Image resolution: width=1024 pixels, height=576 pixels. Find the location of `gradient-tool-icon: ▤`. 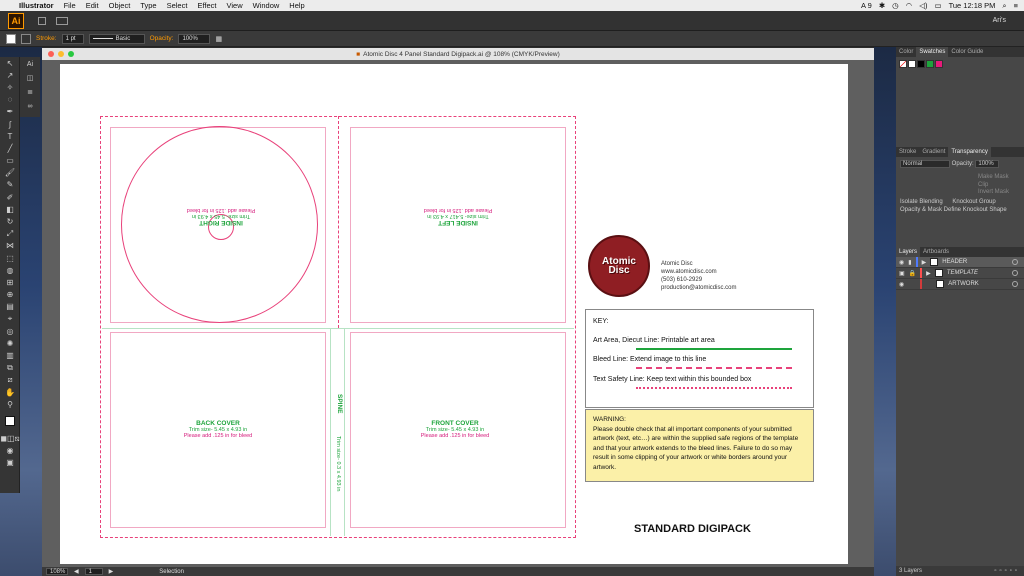

gradient-tool-icon: ▤ is located at coordinates (10, 307).